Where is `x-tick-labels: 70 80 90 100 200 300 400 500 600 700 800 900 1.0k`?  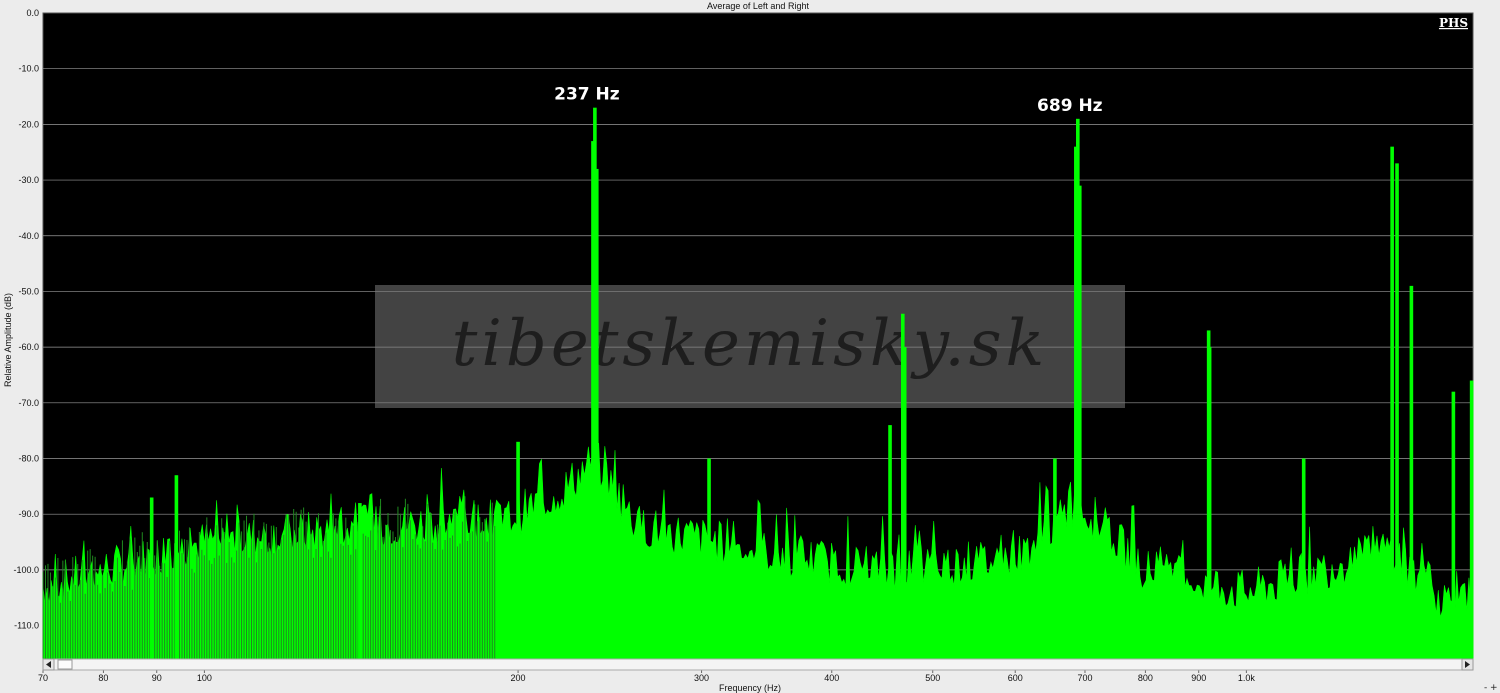
x-tick-labels: 70 80 90 100 200 300 400 500 600 700 800 900 1.0k is located at coordinates (646, 676).